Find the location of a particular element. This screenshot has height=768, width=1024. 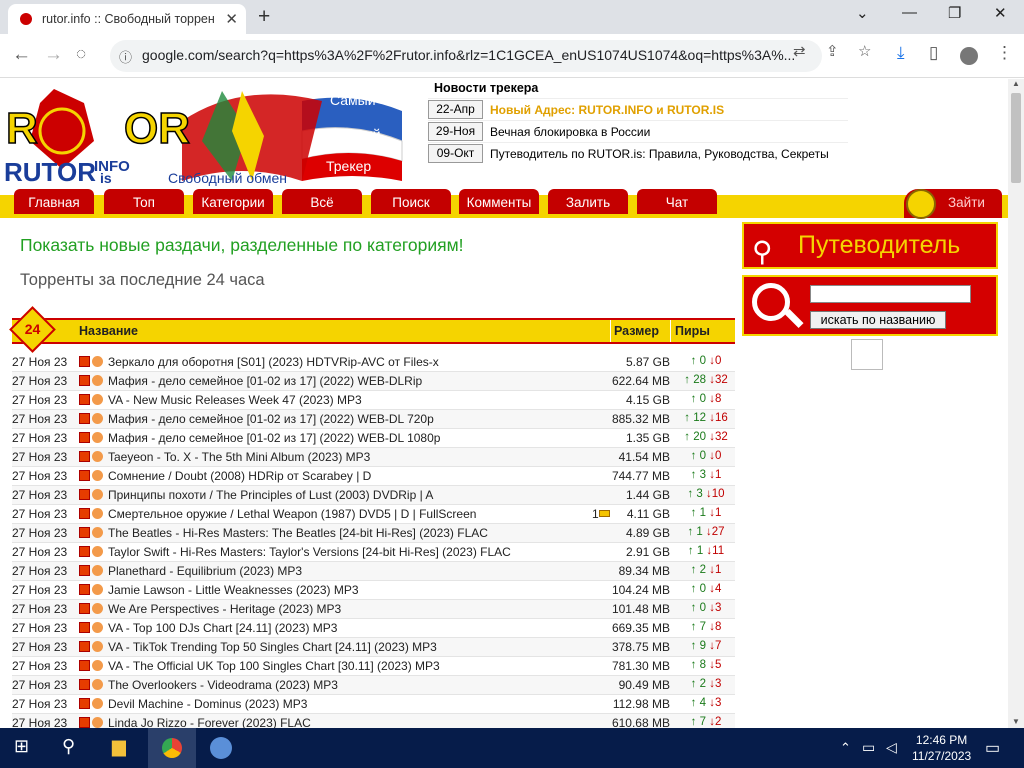

menu-dots-icon: ⋮ is located at coordinates (1004, 53).